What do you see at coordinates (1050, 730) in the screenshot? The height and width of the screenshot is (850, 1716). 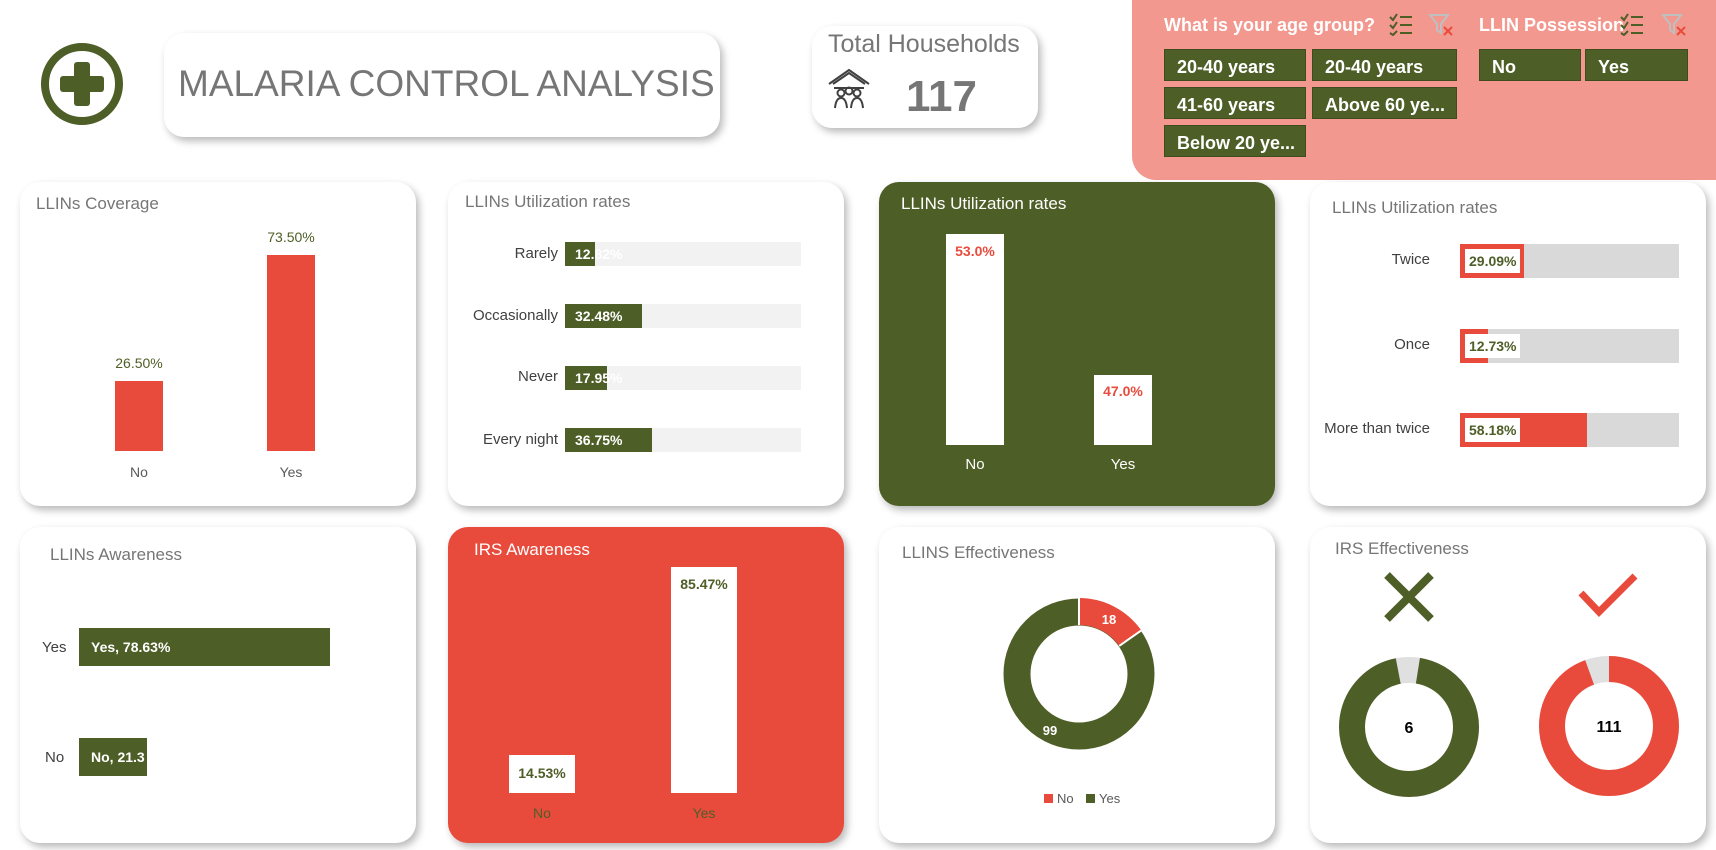 I see `effectiveness-value-yes: 99` at bounding box center [1050, 730].